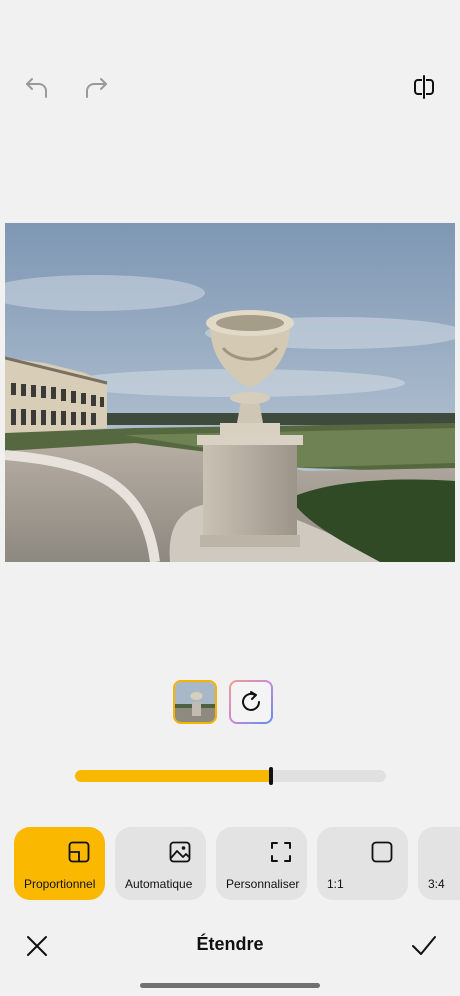 This screenshot has width=460, height=996. I want to click on rotate-reset-icon, so click(251, 701).